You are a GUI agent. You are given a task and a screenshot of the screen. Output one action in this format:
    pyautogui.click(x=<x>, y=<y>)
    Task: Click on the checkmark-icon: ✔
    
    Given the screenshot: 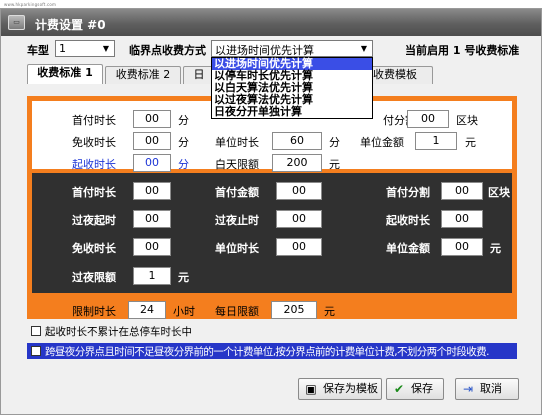 What is the action you would take?
    pyautogui.click(x=399, y=389)
    